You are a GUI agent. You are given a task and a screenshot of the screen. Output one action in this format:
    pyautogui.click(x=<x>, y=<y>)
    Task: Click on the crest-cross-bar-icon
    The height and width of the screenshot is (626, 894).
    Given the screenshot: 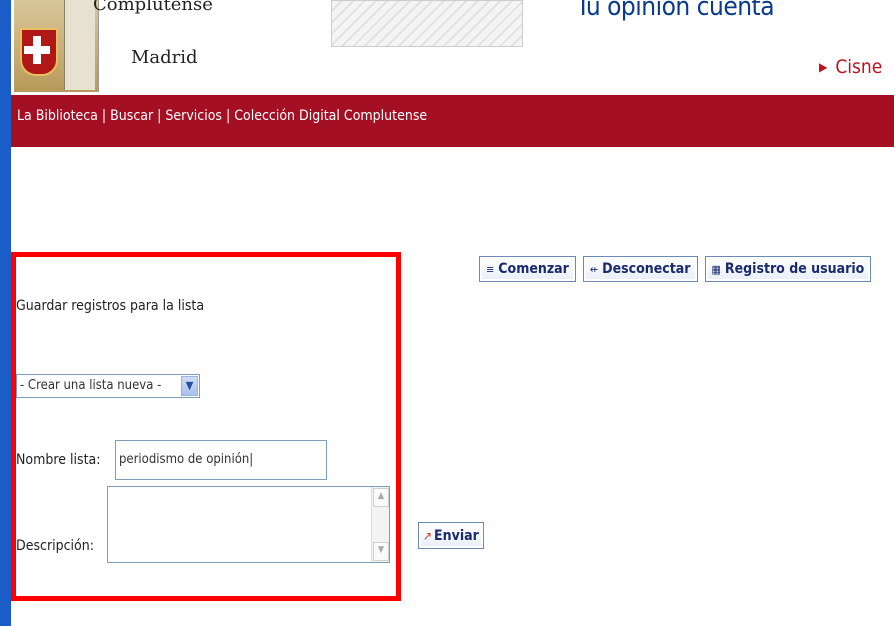 What is the action you would take?
    pyautogui.click(x=37, y=50)
    